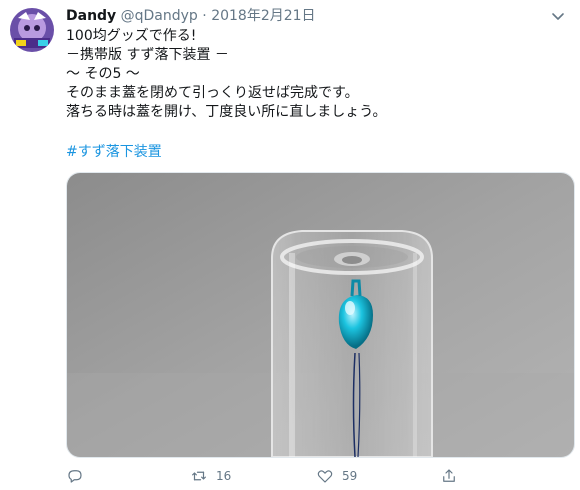 This screenshot has width=580, height=490. Describe the element at coordinates (199, 476) in the screenshot. I see `retweet-icon` at that location.